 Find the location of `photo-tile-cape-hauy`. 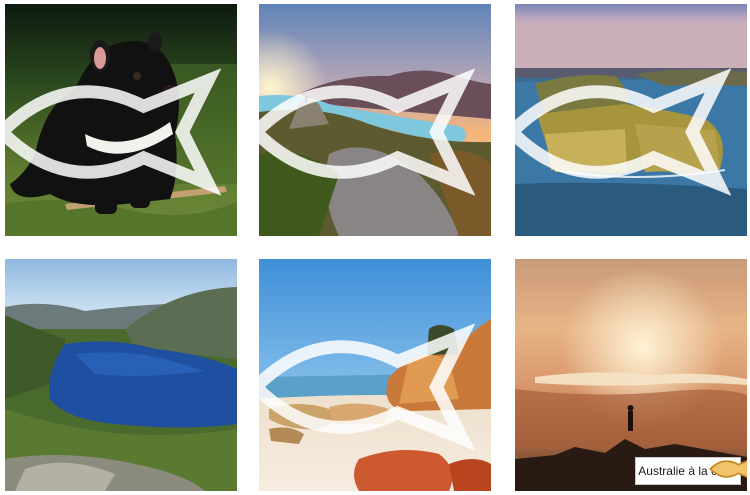

photo-tile-cape-hauy is located at coordinates (631, 120).